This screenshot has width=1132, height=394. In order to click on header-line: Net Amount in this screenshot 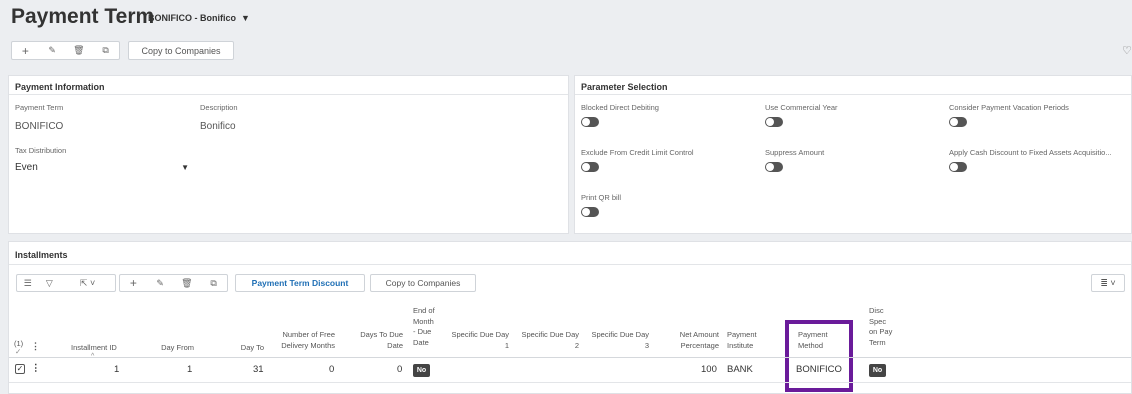, I will do `click(699, 334)`.